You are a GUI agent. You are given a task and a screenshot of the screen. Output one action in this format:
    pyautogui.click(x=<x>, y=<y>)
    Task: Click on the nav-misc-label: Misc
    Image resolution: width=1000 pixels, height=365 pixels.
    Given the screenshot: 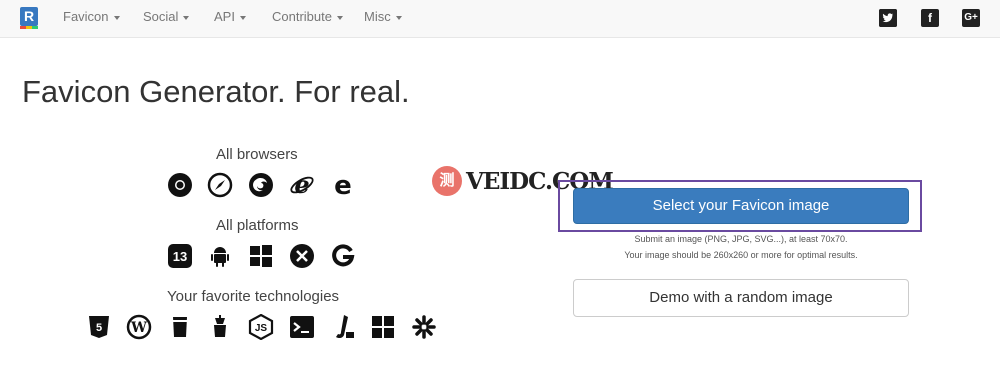 What is the action you would take?
    pyautogui.click(x=377, y=16)
    